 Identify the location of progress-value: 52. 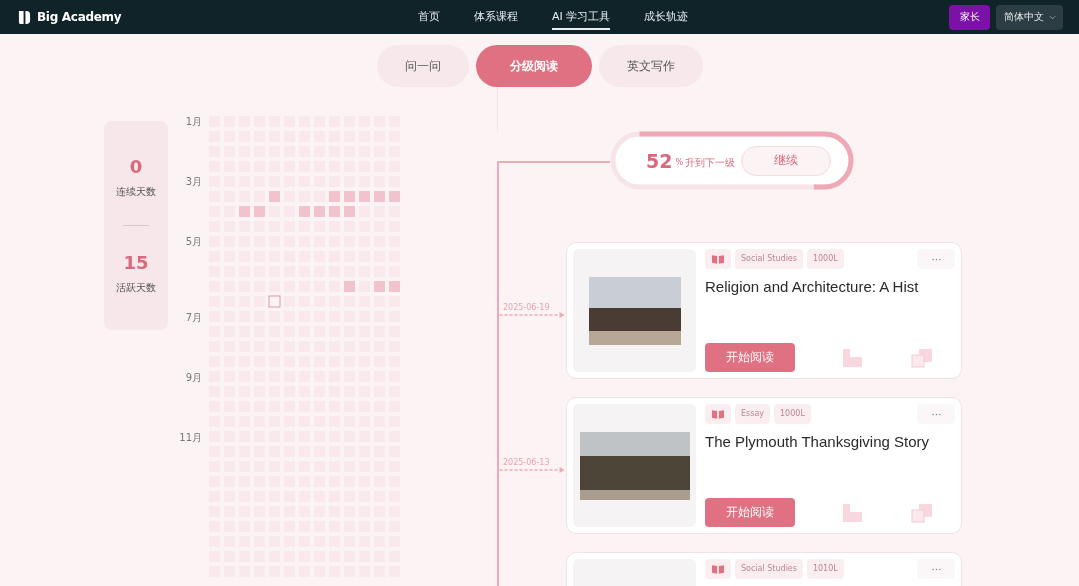
(659, 160).